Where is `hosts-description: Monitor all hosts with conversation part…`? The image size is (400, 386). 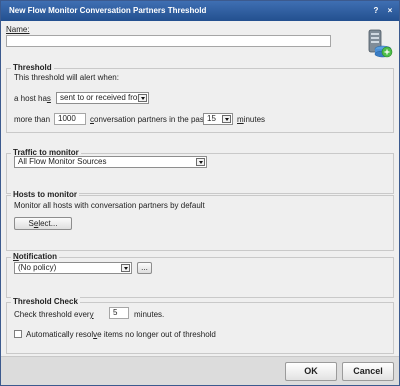
hosts-description: Monitor all hosts with conversation part… is located at coordinates (109, 205).